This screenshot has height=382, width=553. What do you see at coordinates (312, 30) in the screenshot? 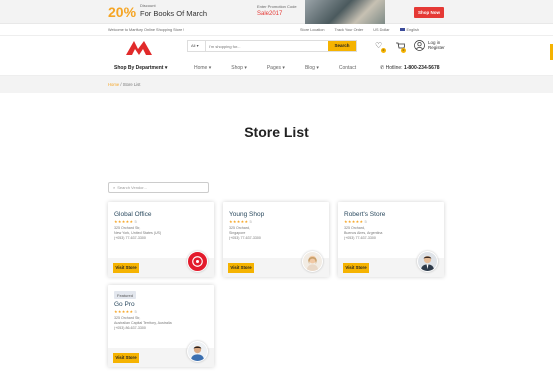
I see `store-location-link: Store Location` at bounding box center [312, 30].